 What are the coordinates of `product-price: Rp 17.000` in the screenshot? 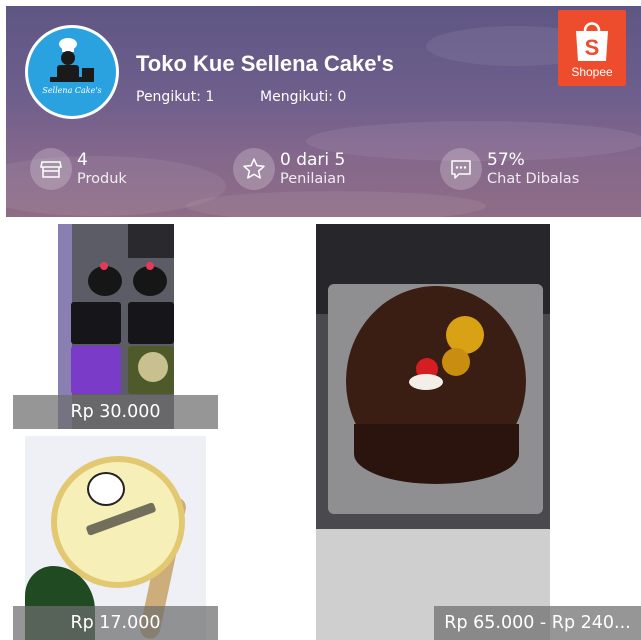 It's located at (115, 623).